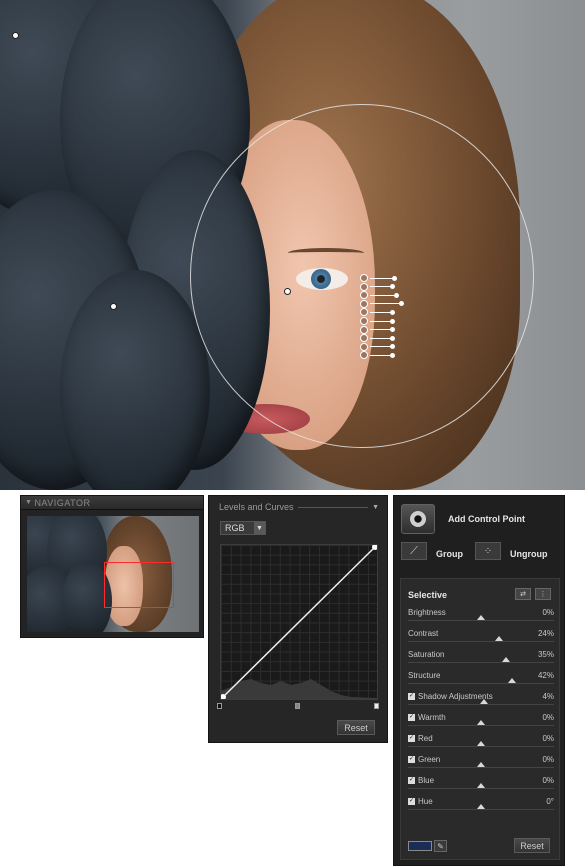  I want to click on add-control-point-button, so click(418, 519).